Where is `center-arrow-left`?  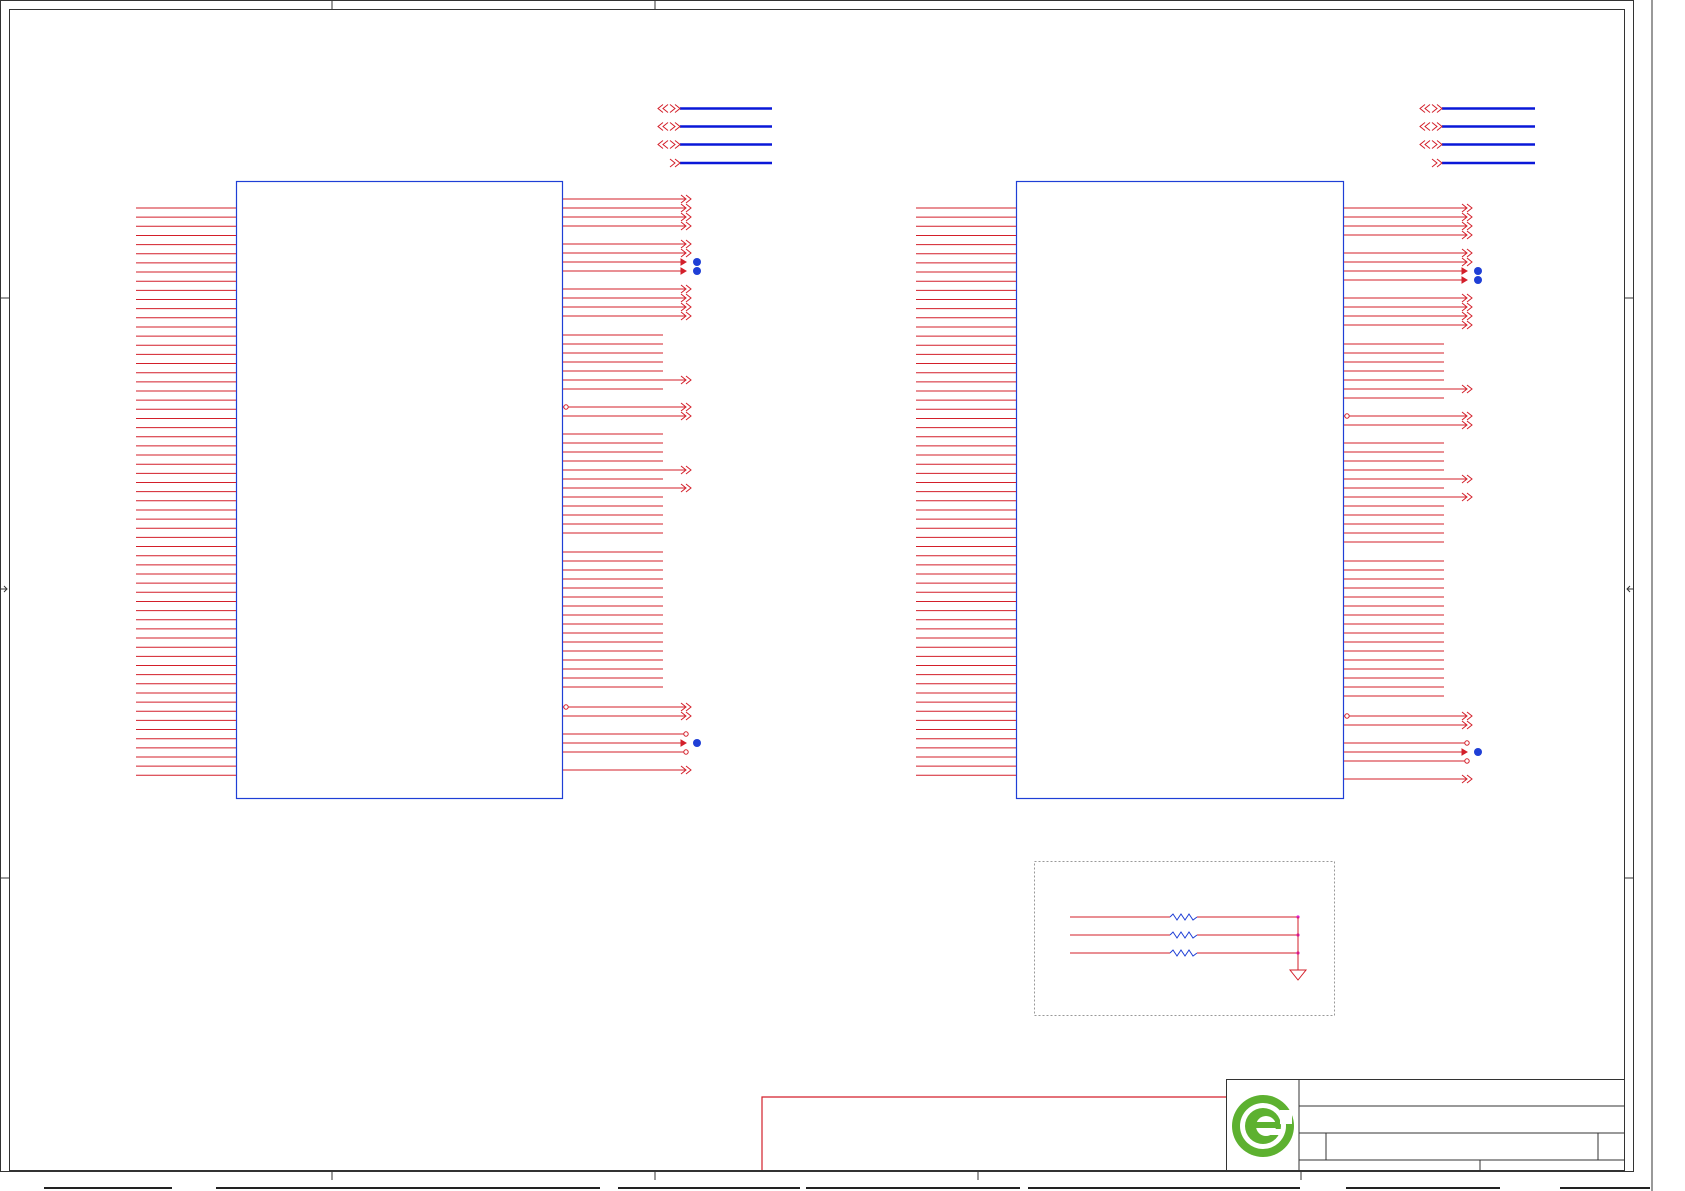
center-arrow-left is located at coordinates (4, 589).